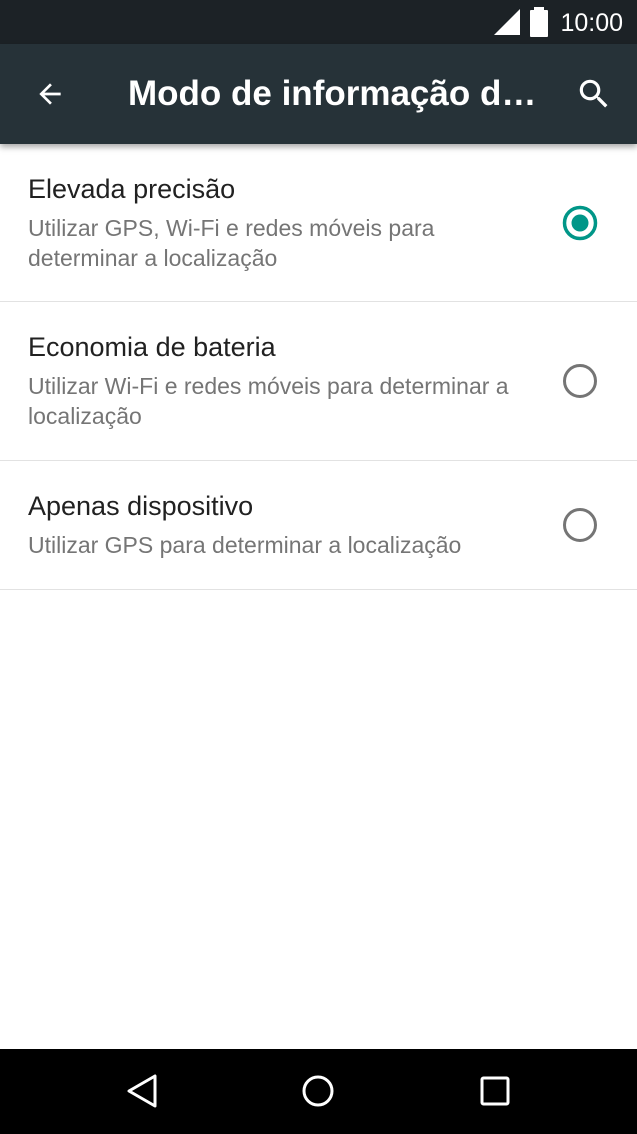 This screenshot has height=1134, width=637. I want to click on battery-full-icon, so click(539, 22).